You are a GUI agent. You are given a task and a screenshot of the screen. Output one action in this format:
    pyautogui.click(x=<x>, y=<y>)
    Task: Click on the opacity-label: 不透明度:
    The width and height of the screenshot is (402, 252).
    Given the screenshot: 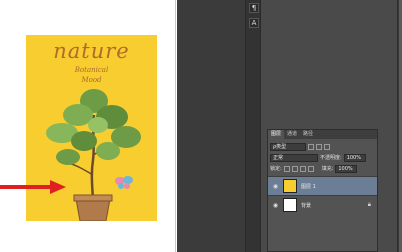 What is the action you would take?
    pyautogui.click(x=331, y=158)
    